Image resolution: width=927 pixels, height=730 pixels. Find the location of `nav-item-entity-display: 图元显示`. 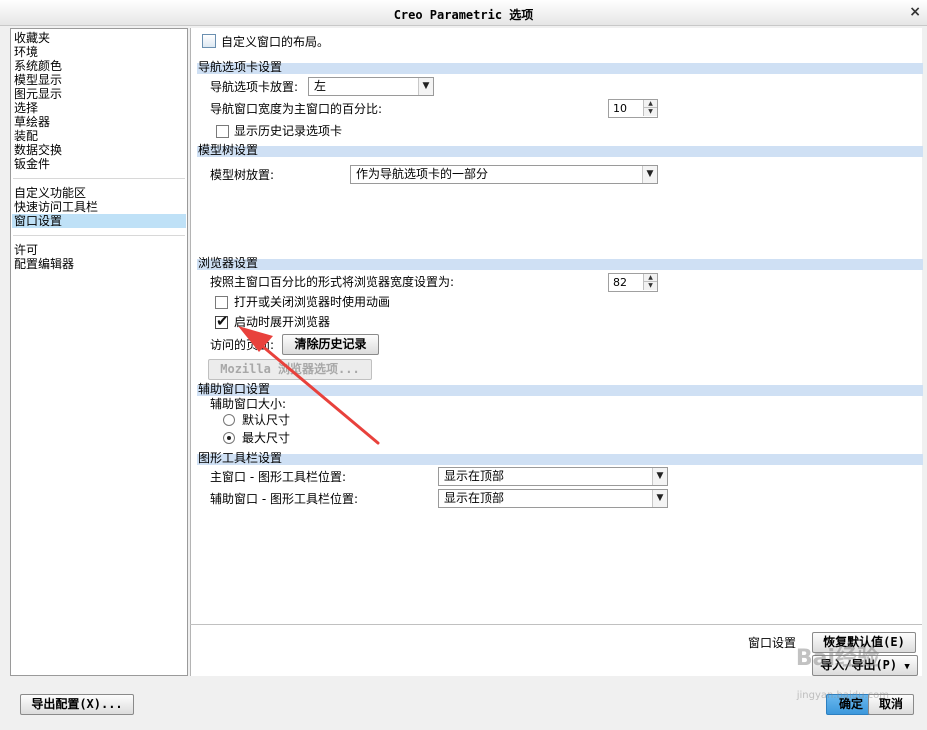

nav-item-entity-display: 图元显示 is located at coordinates (38, 94).